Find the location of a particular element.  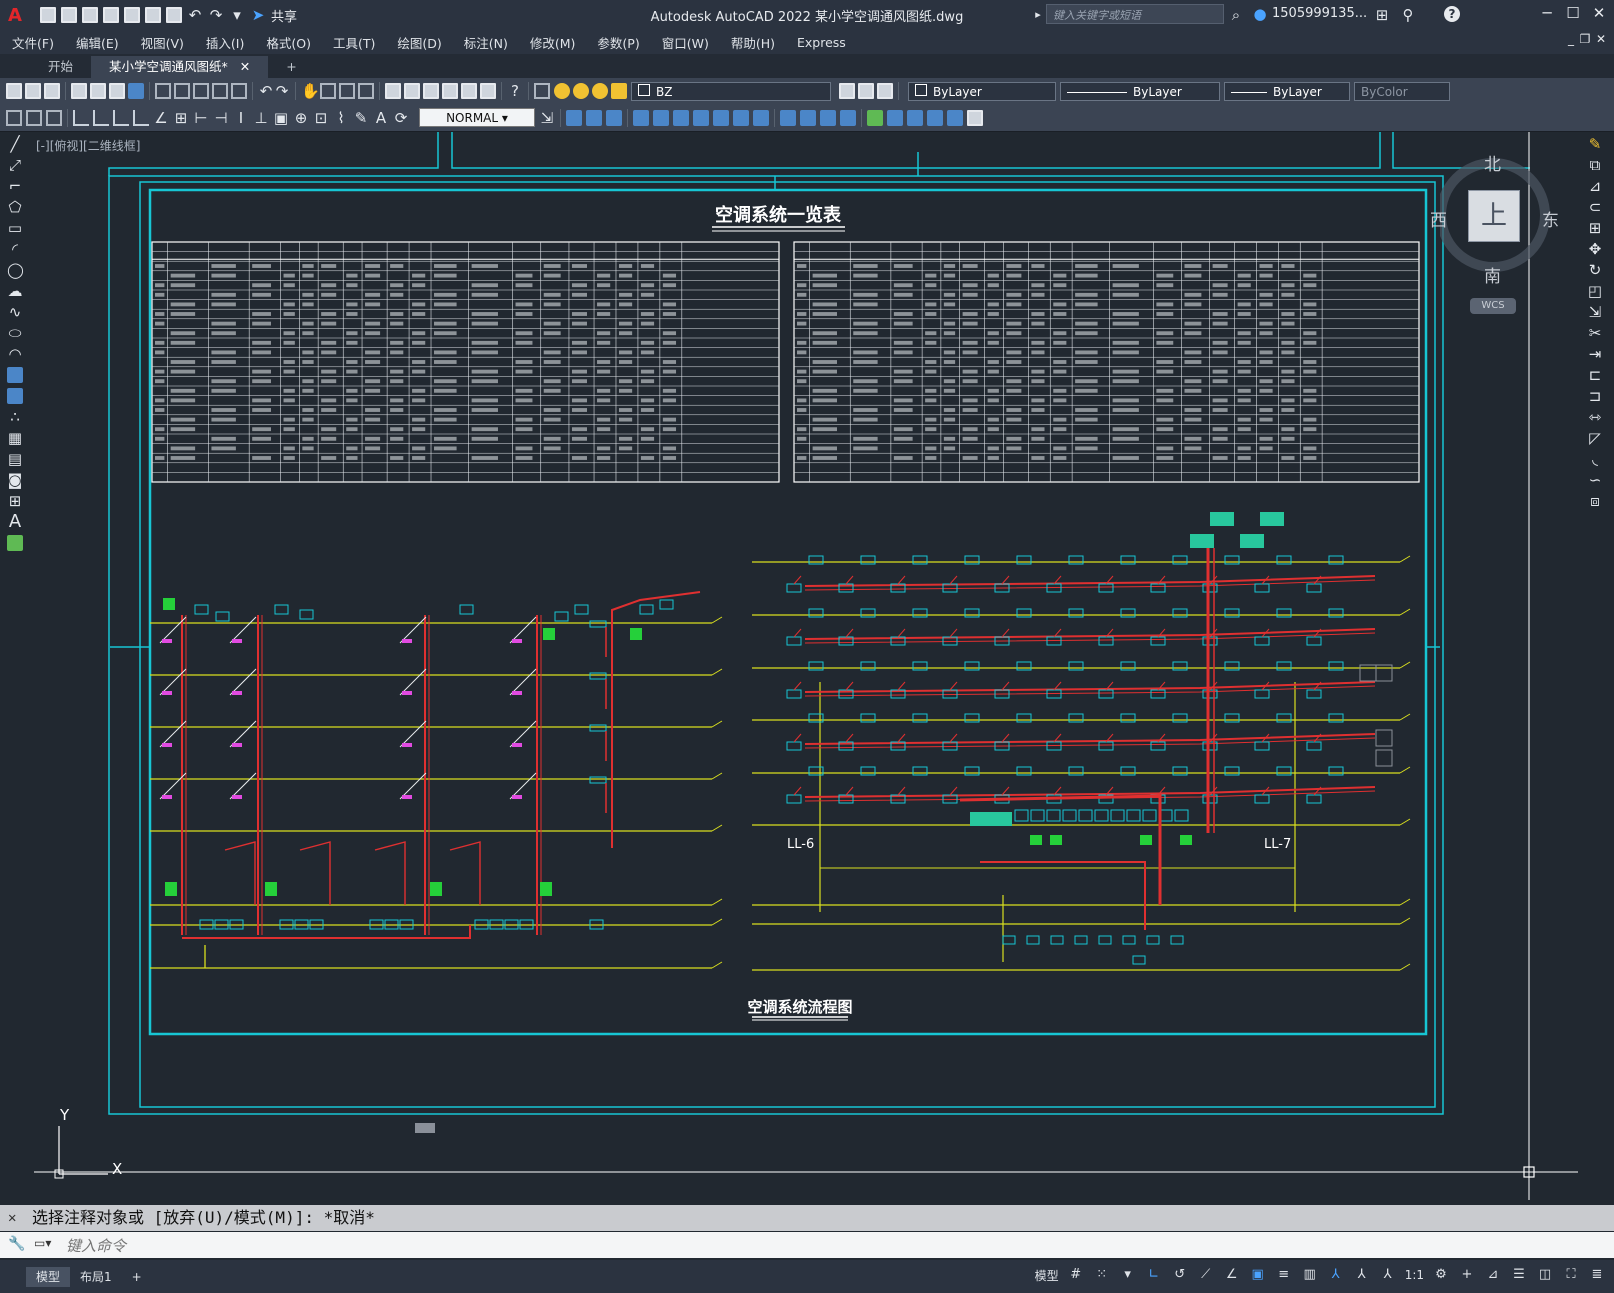

mirror-icon is located at coordinates (614, 117).